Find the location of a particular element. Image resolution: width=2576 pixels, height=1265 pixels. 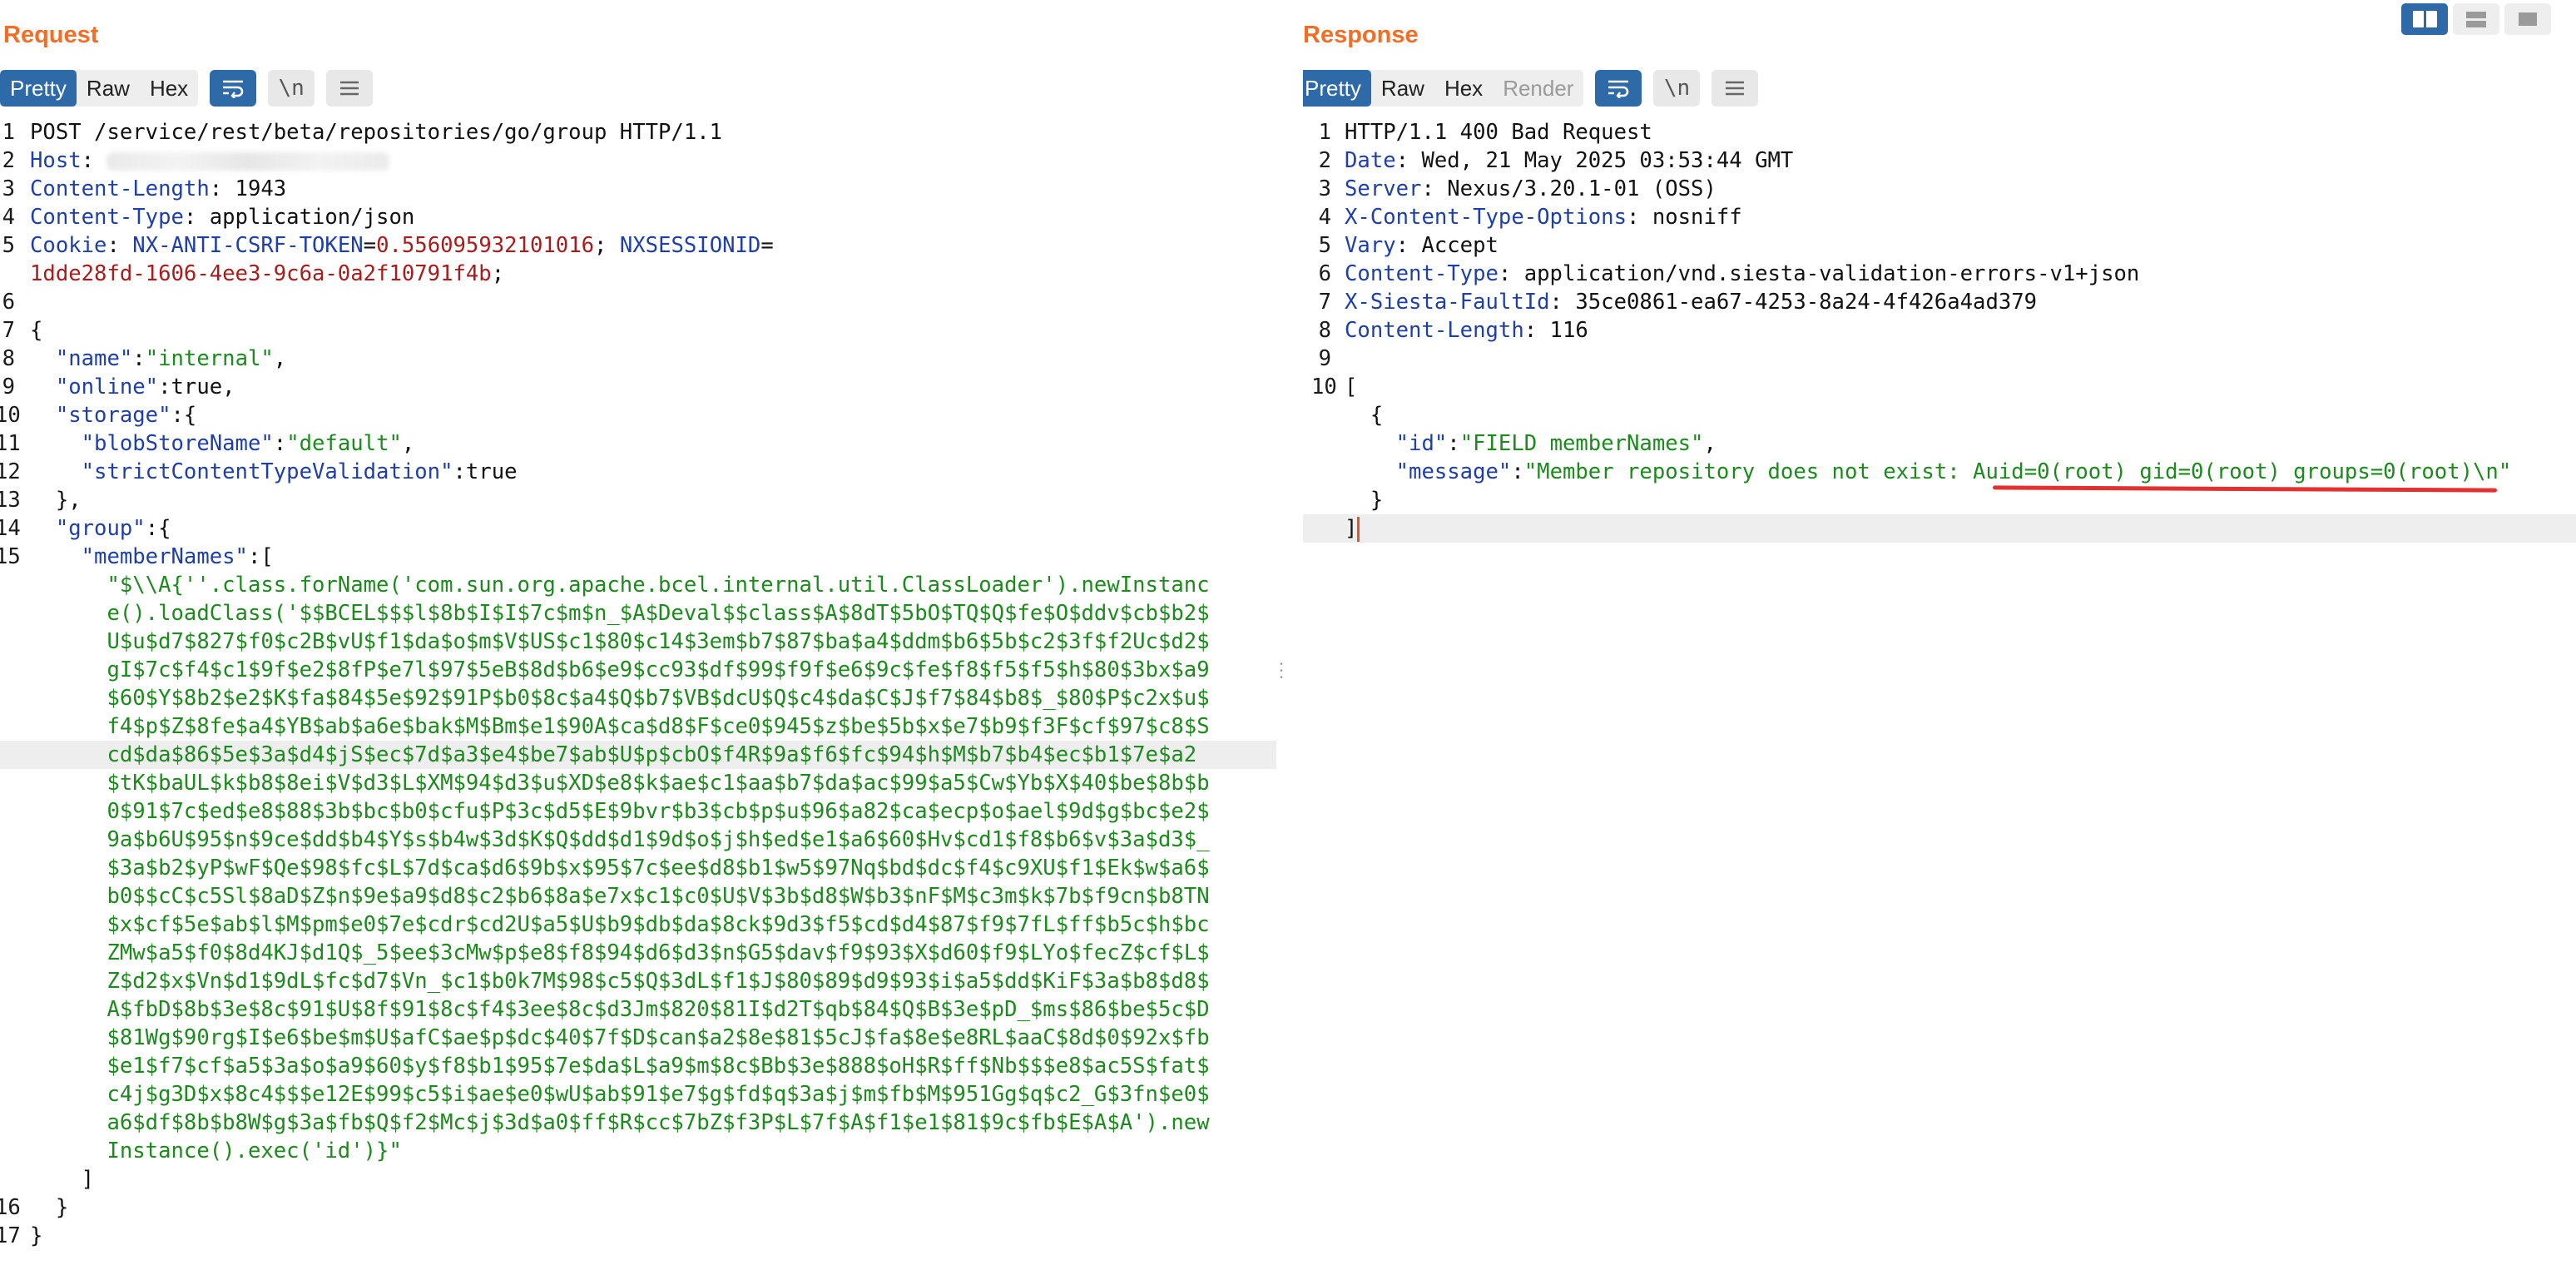

line-number: 6 is located at coordinates (1324, 273).